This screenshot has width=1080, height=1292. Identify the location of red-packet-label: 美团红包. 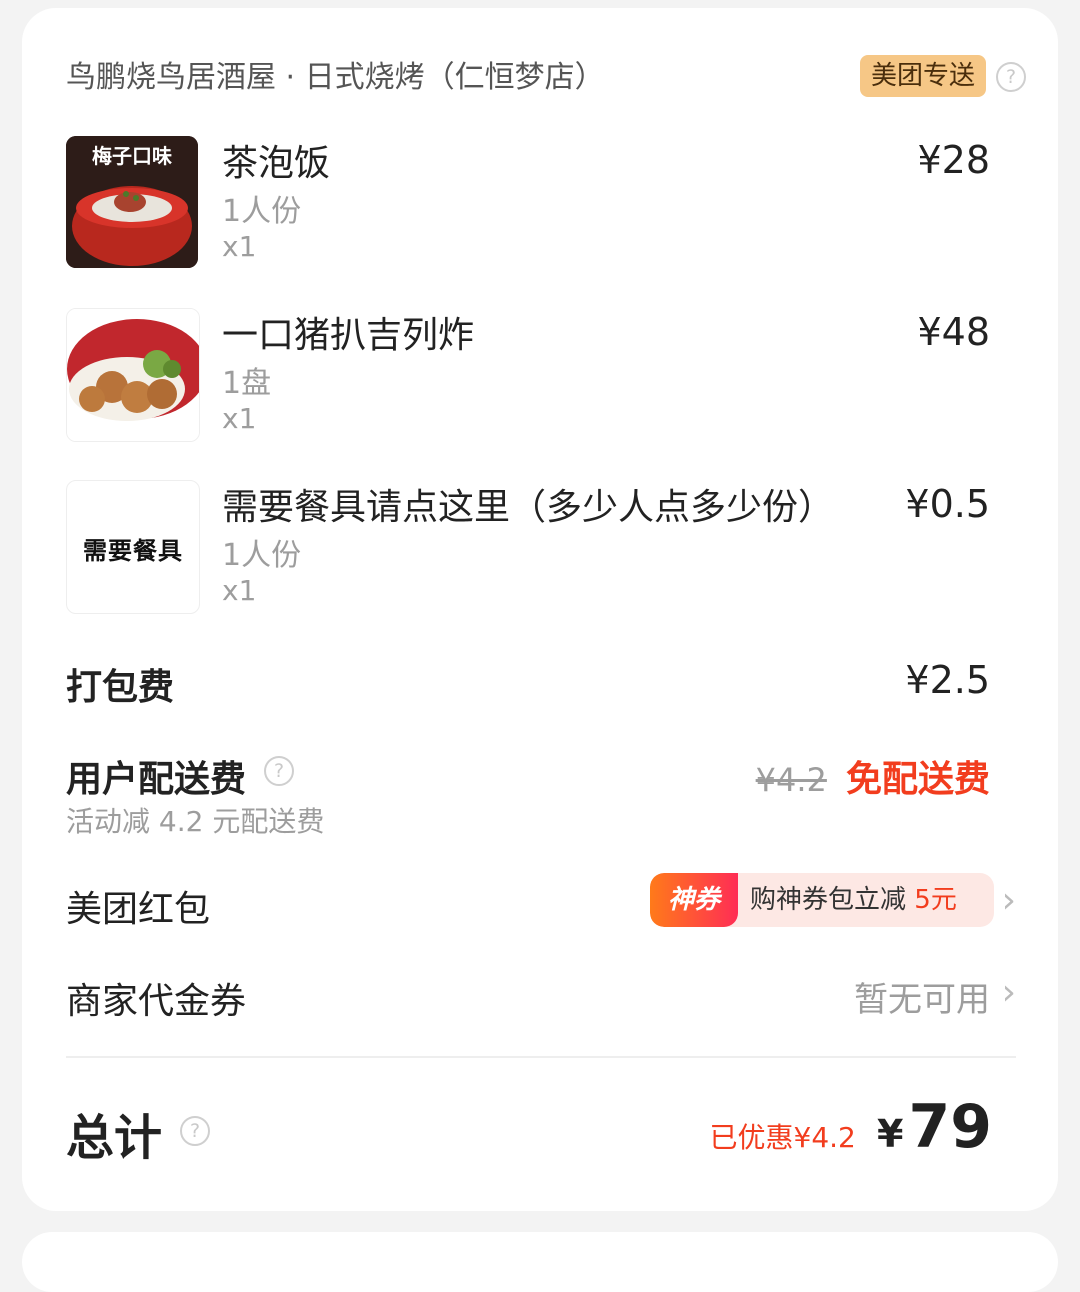
(138, 909).